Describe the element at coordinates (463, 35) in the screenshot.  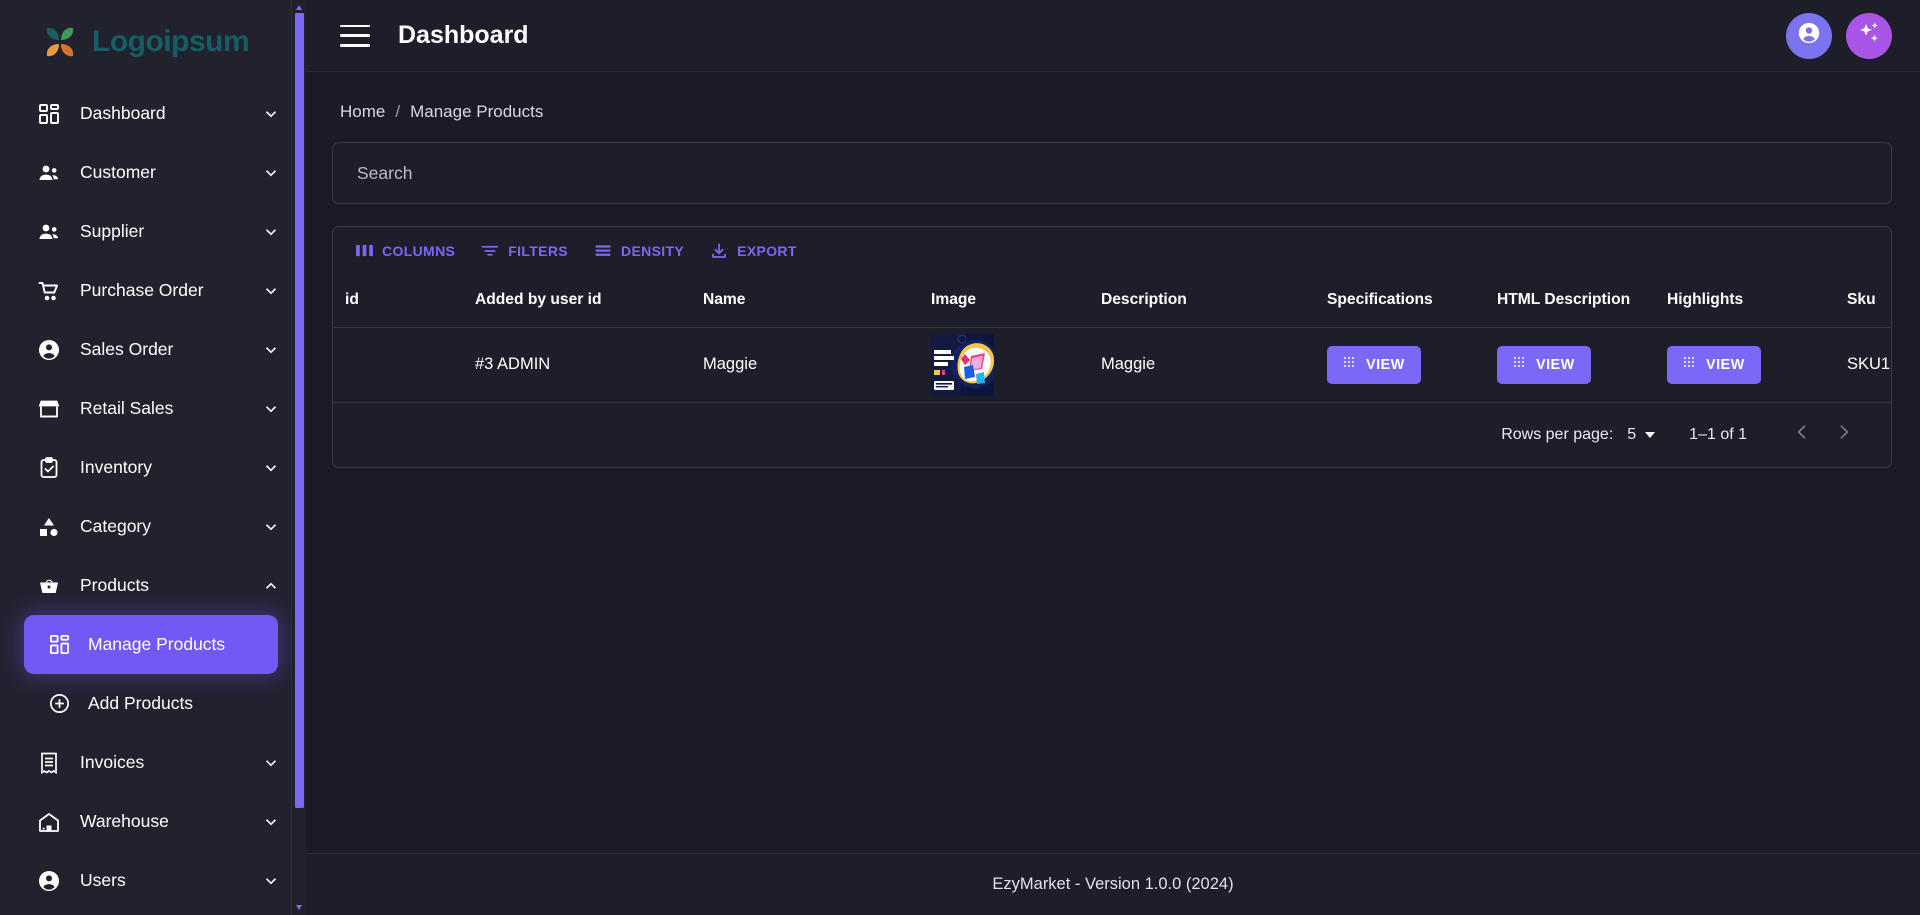
I see `page-title: Dashboard` at that location.